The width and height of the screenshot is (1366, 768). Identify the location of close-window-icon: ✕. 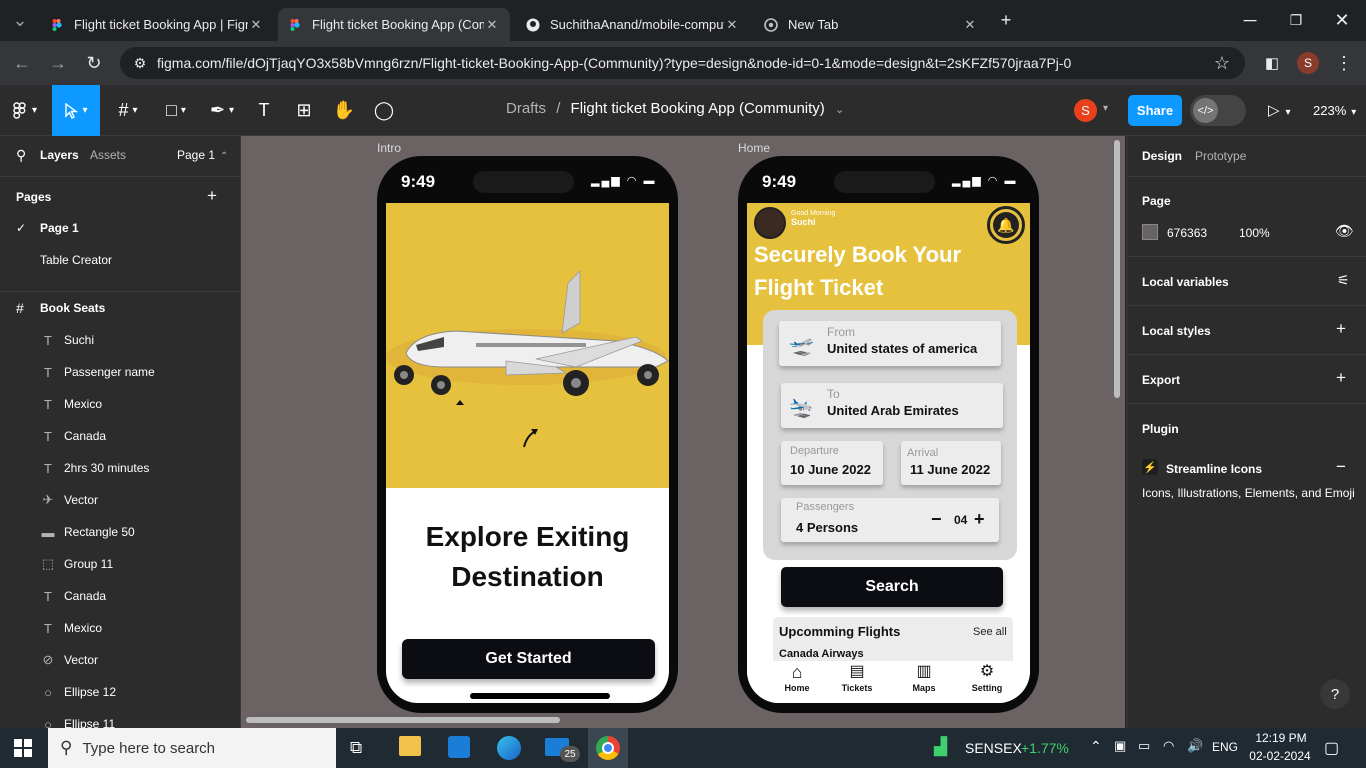
(1342, 20).